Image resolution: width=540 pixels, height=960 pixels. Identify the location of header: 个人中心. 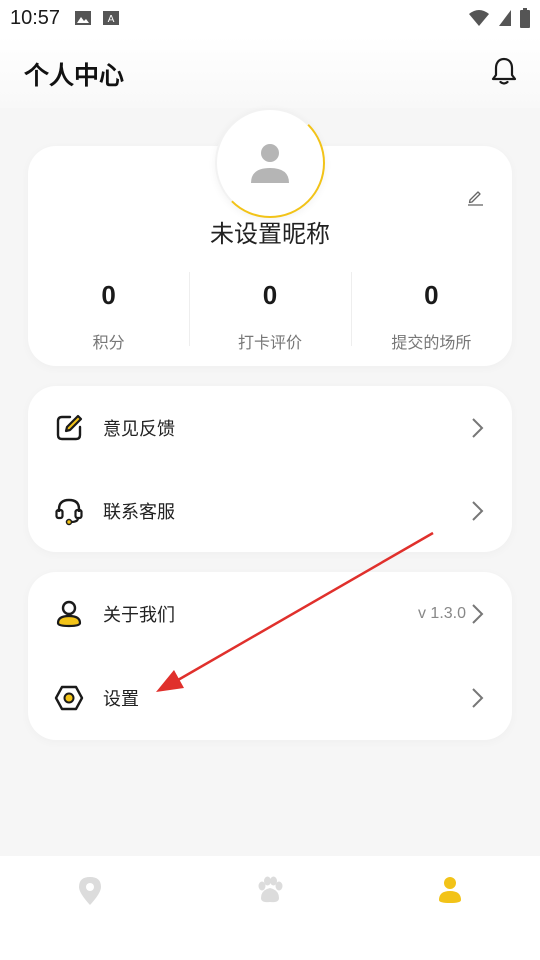
(270, 72).